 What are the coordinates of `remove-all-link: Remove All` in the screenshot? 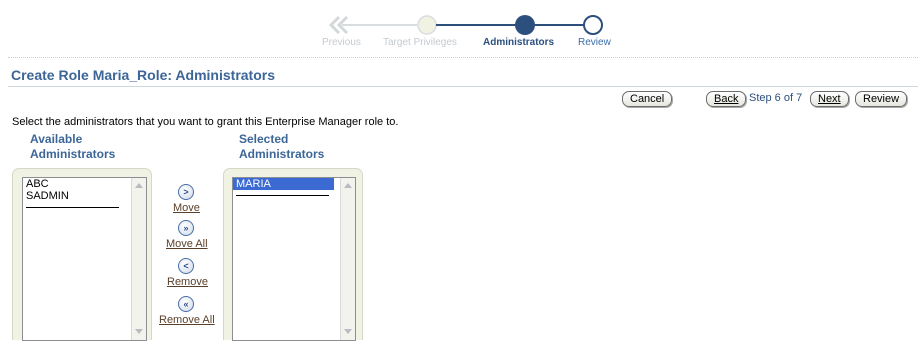 It's located at (187, 320).